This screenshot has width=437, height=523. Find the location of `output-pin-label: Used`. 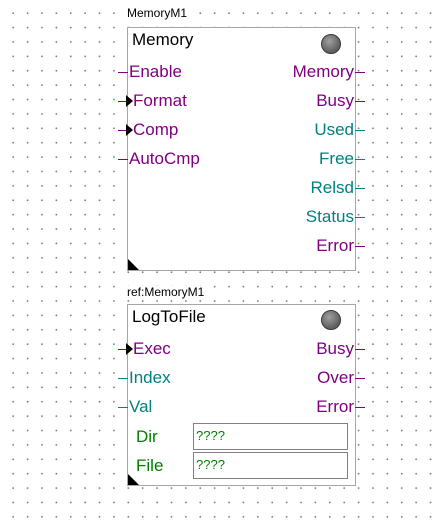

output-pin-label: Used is located at coordinates (334, 129).